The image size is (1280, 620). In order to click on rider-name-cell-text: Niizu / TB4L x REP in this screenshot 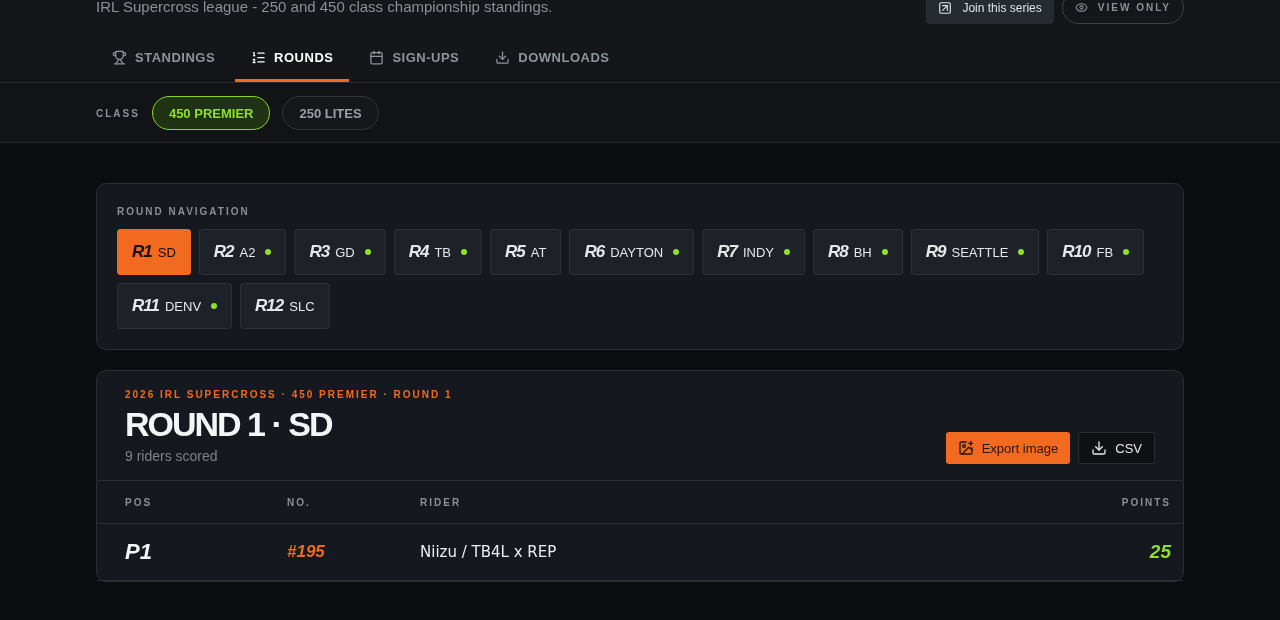, I will do `click(489, 552)`.